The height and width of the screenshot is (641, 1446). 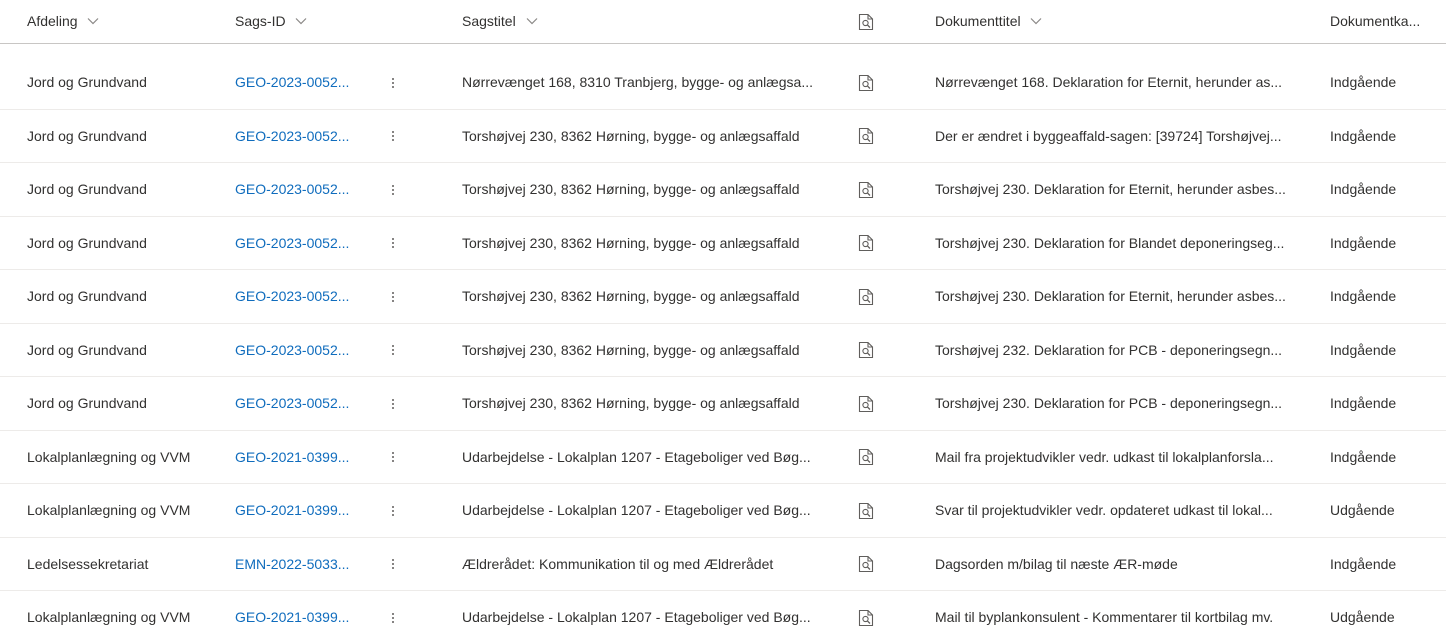 I want to click on column-header-afdeling: Afdeling, so click(x=63, y=21).